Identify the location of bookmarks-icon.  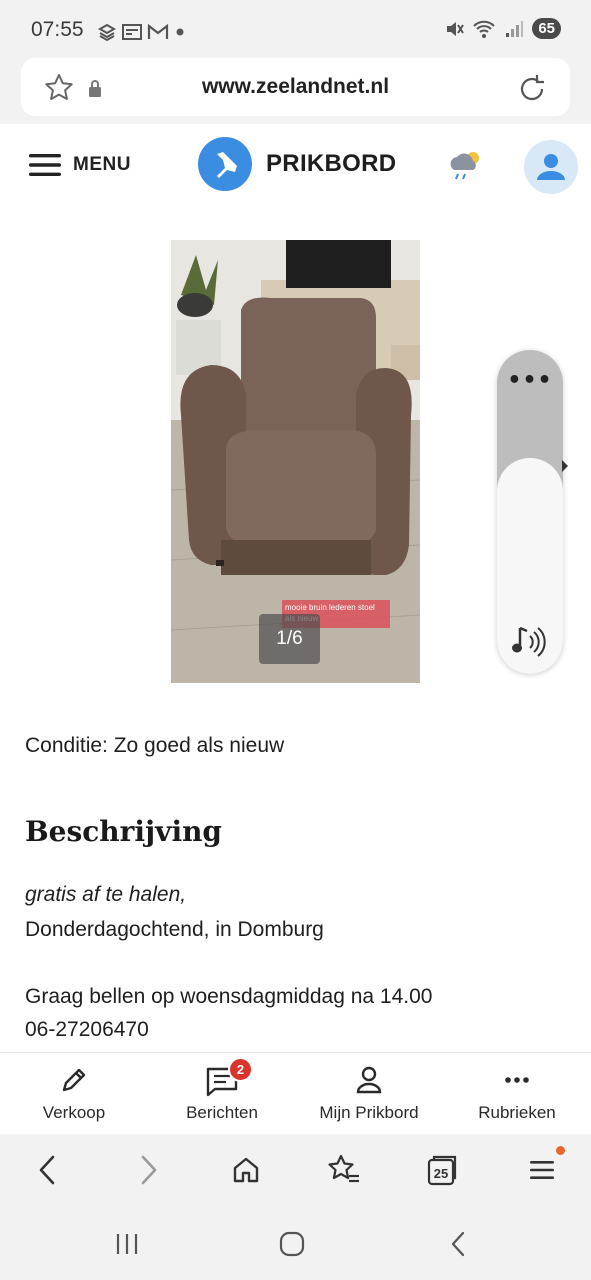
(343, 1168).